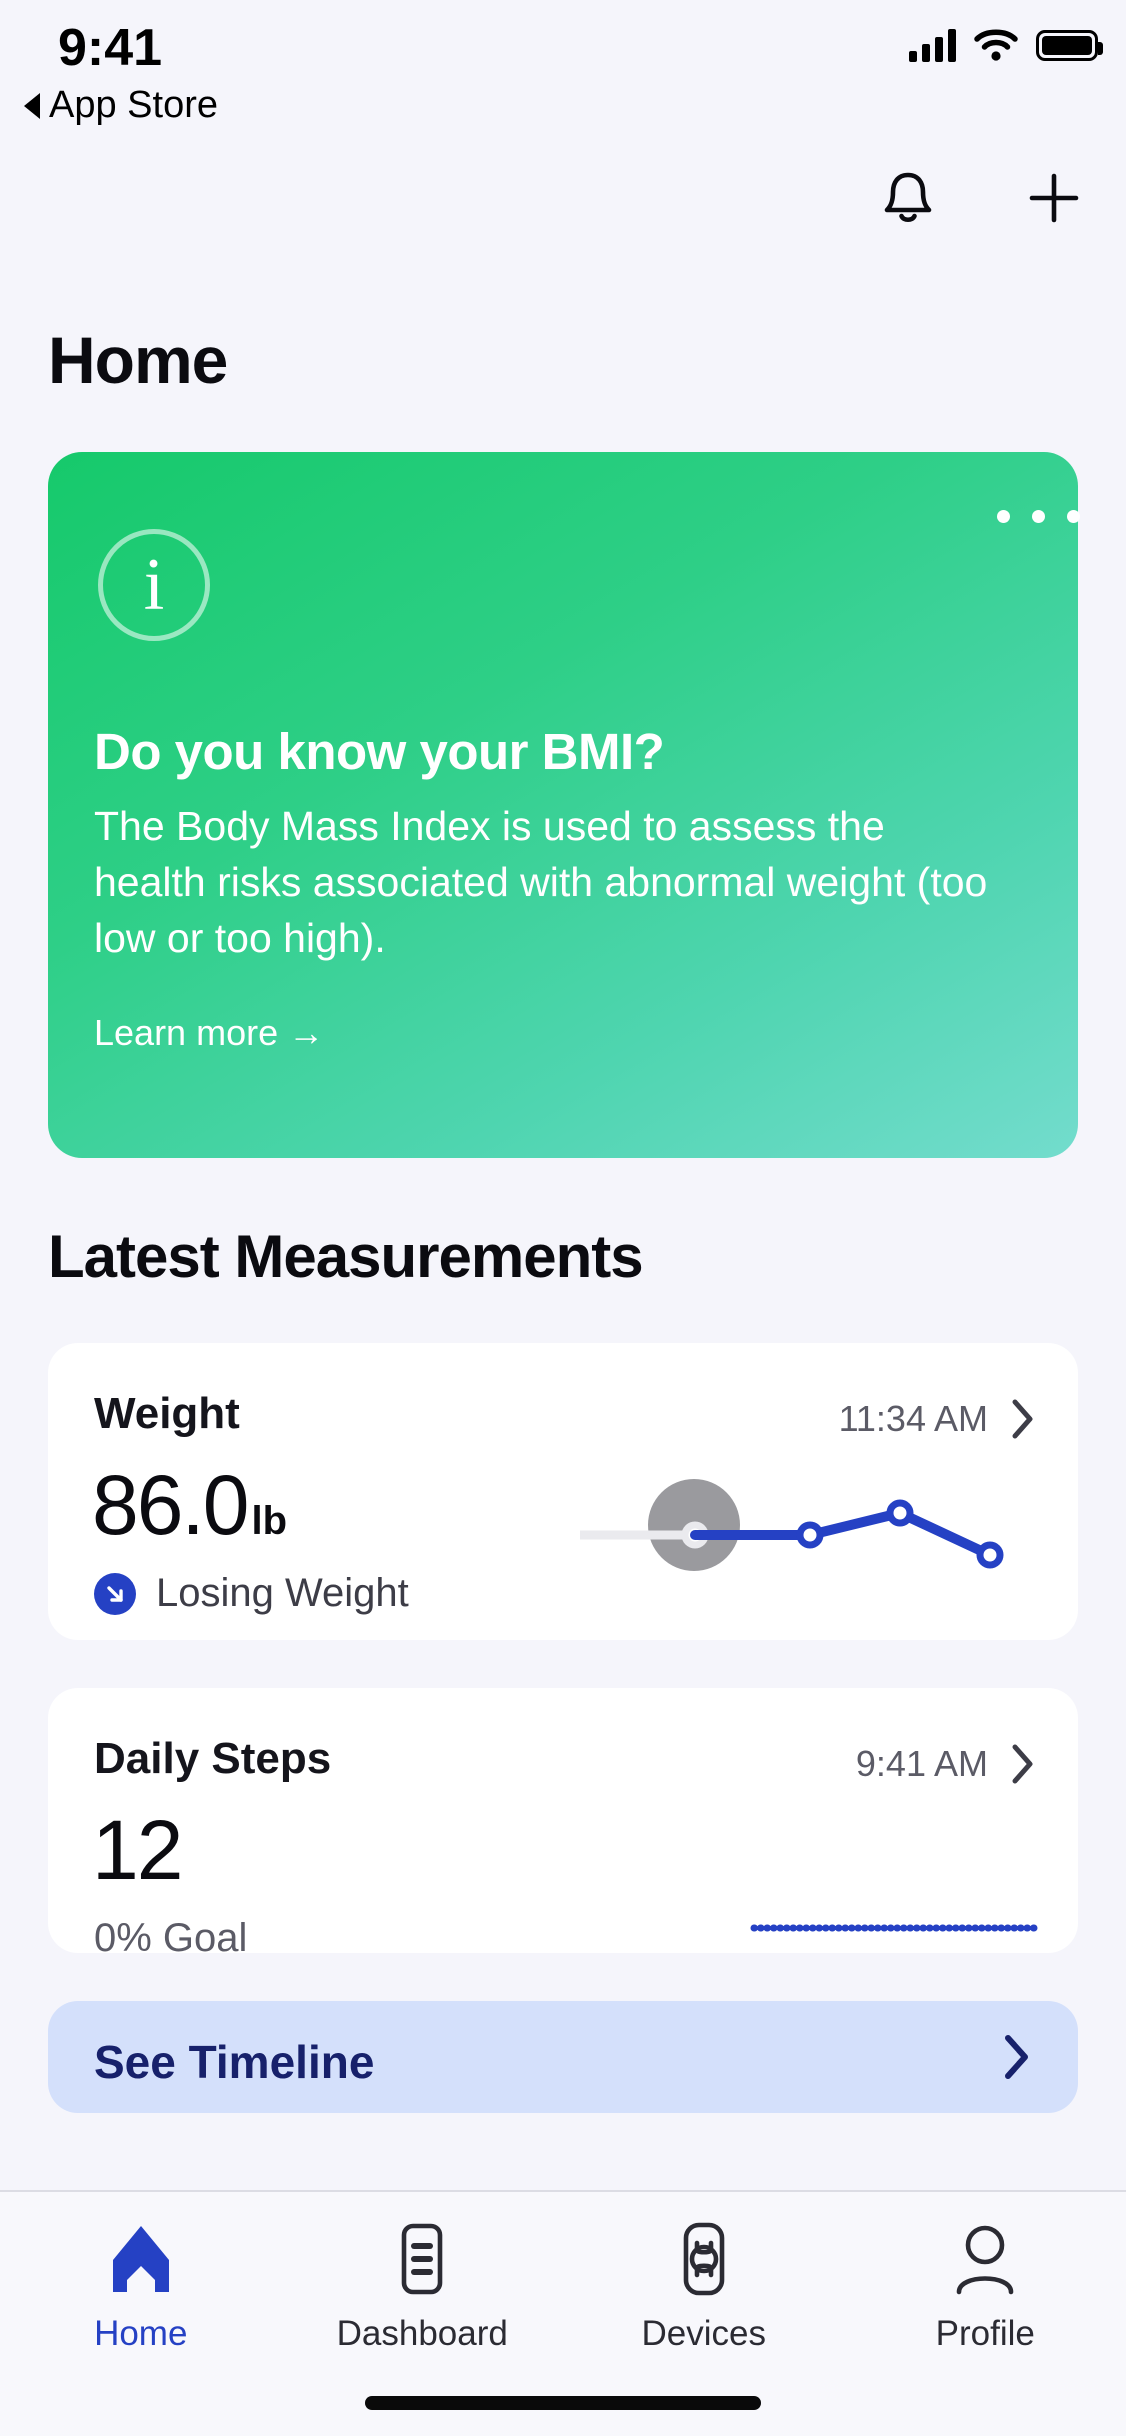  I want to click on tab-home: Home, so click(141, 2287).